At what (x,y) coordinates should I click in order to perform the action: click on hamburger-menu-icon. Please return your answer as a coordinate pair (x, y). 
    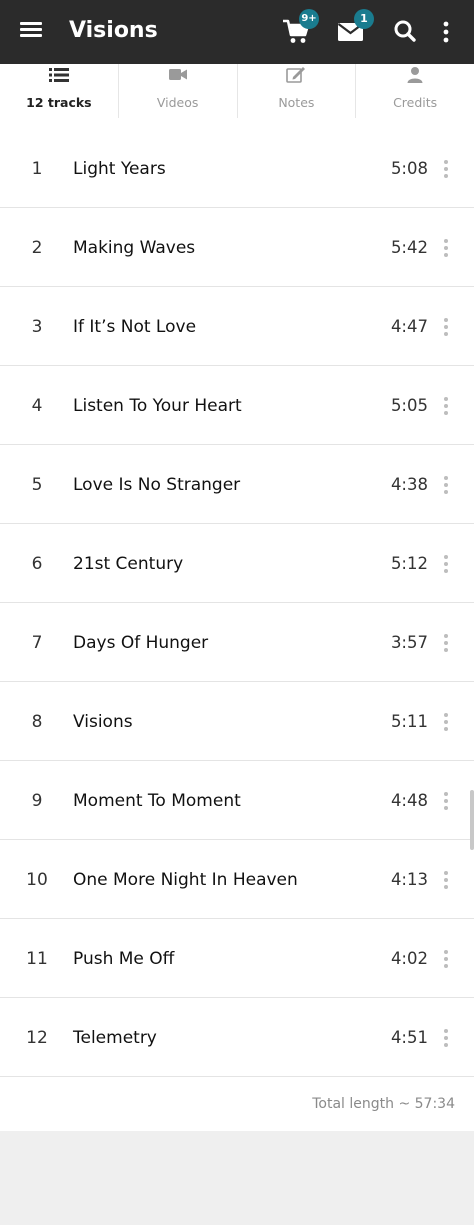
    Looking at the image, I should click on (32, 32).